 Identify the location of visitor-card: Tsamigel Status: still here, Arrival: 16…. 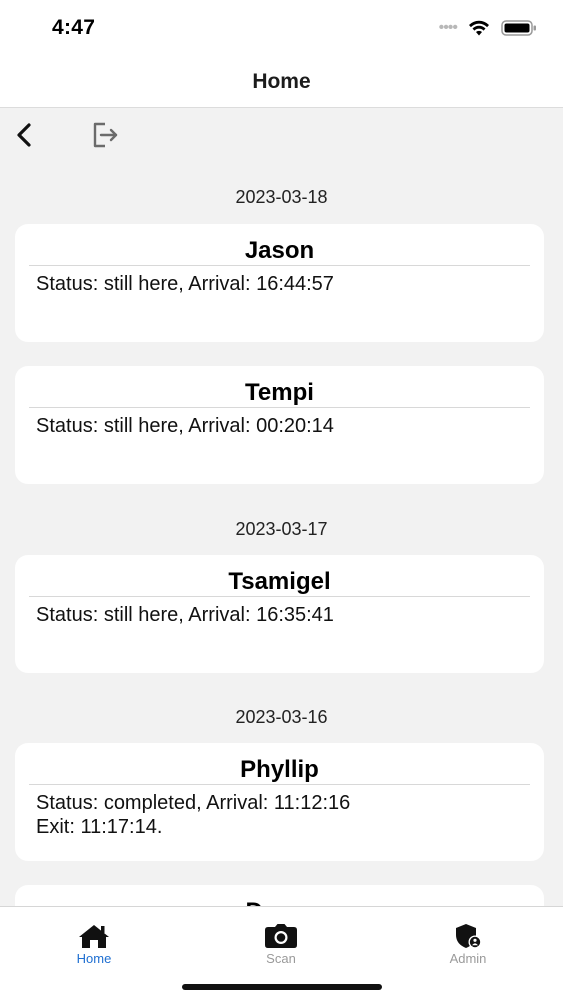
(279, 614).